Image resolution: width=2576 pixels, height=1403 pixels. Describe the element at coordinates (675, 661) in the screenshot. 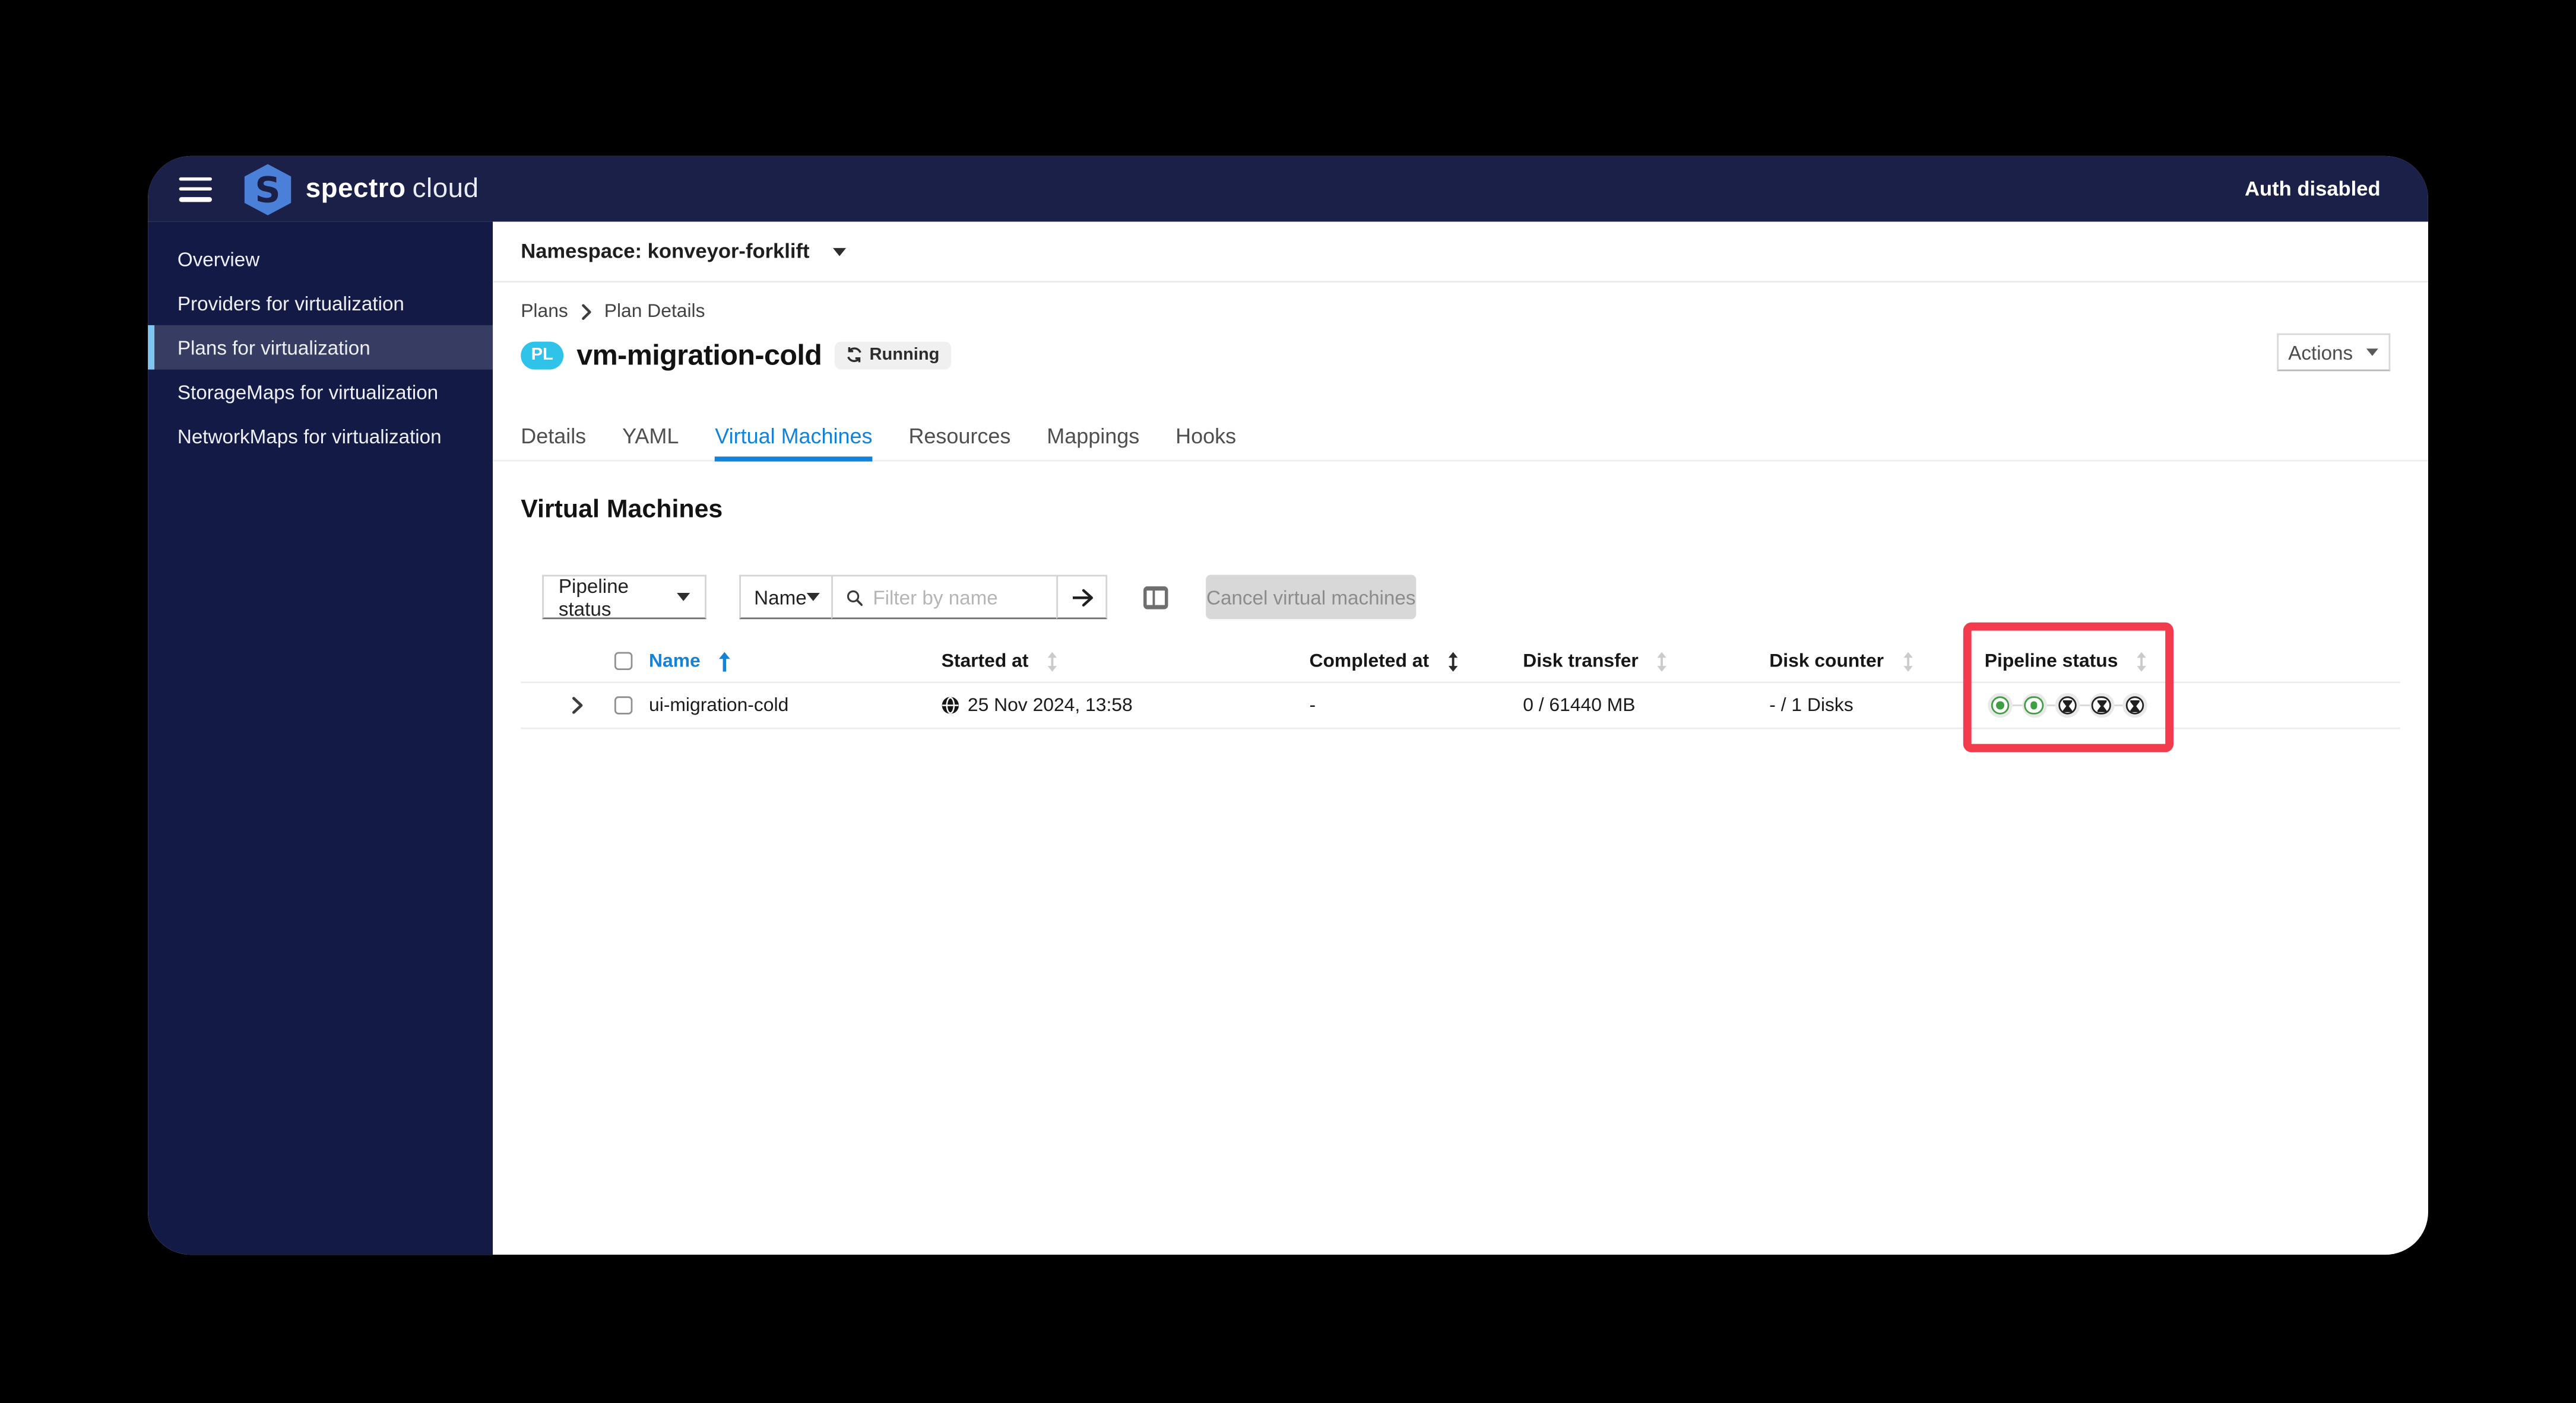

I see `column-label: Name` at that location.